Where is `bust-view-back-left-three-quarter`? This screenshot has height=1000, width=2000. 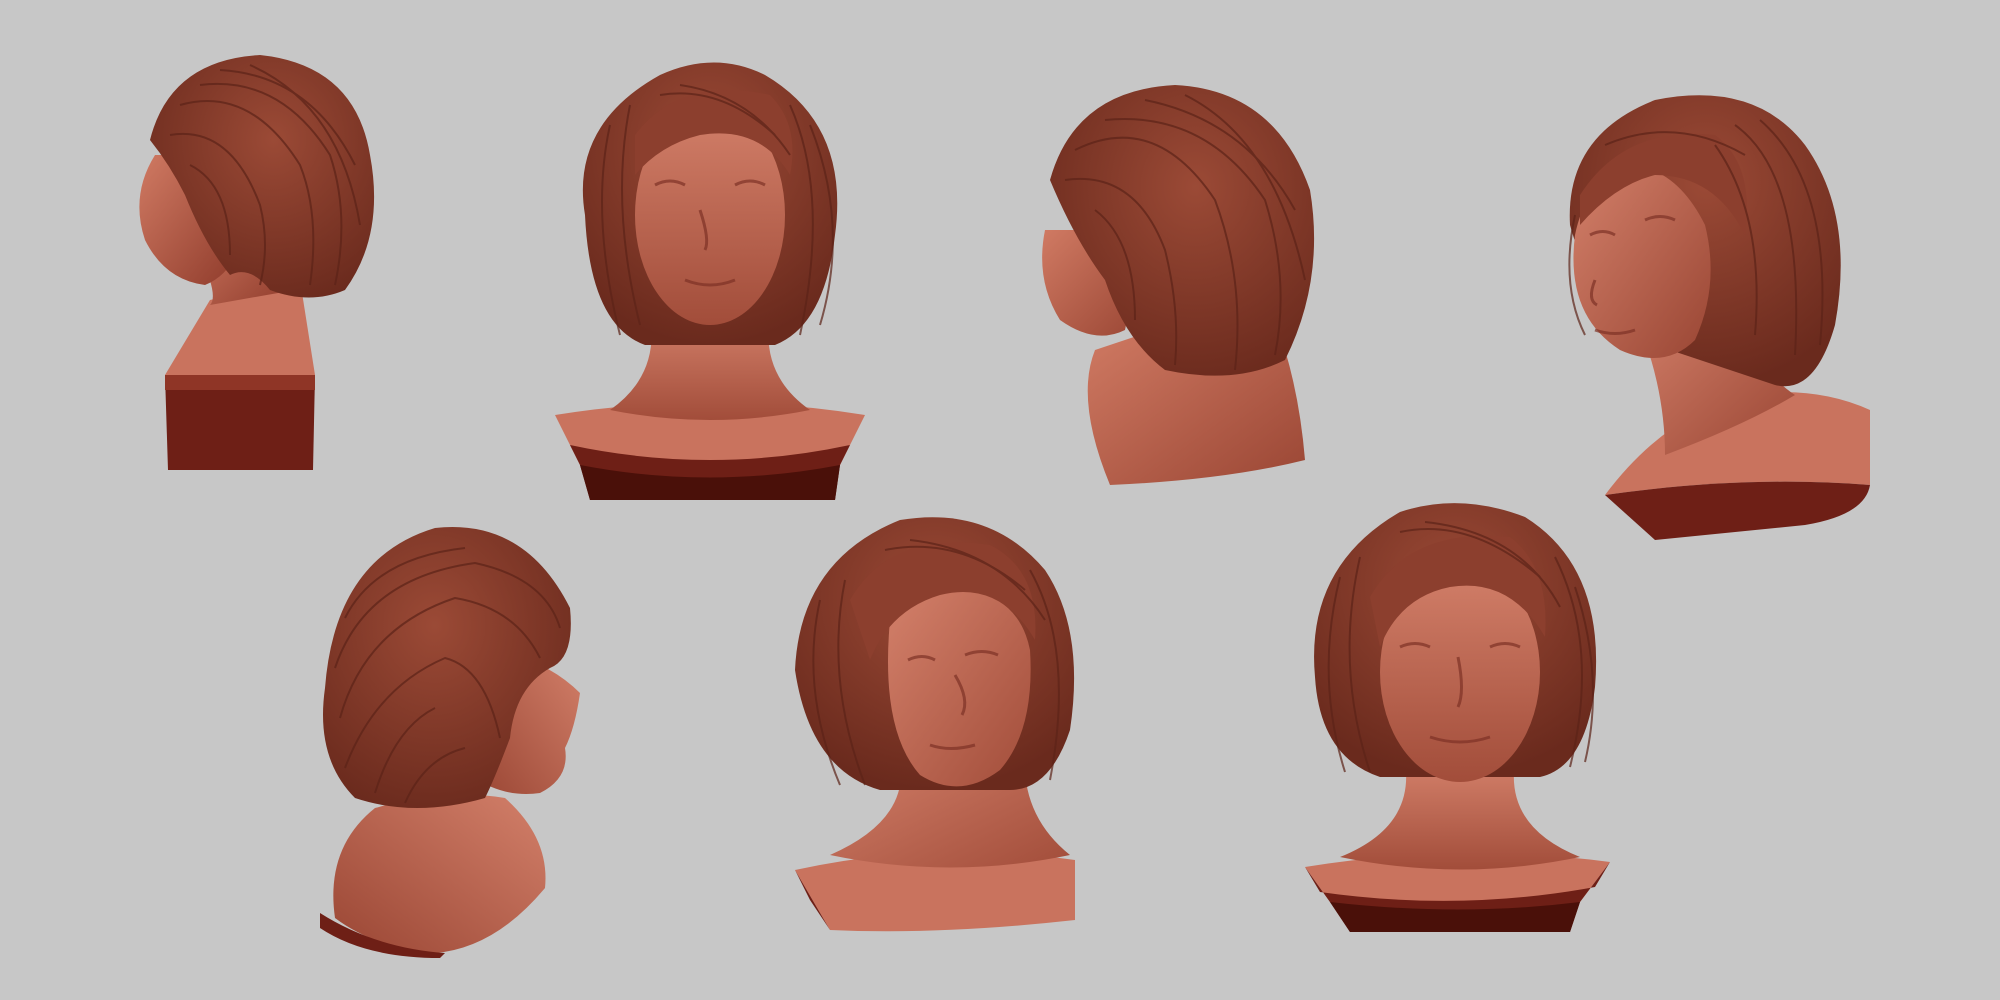 bust-view-back-left-three-quarter is located at coordinates (1180, 285).